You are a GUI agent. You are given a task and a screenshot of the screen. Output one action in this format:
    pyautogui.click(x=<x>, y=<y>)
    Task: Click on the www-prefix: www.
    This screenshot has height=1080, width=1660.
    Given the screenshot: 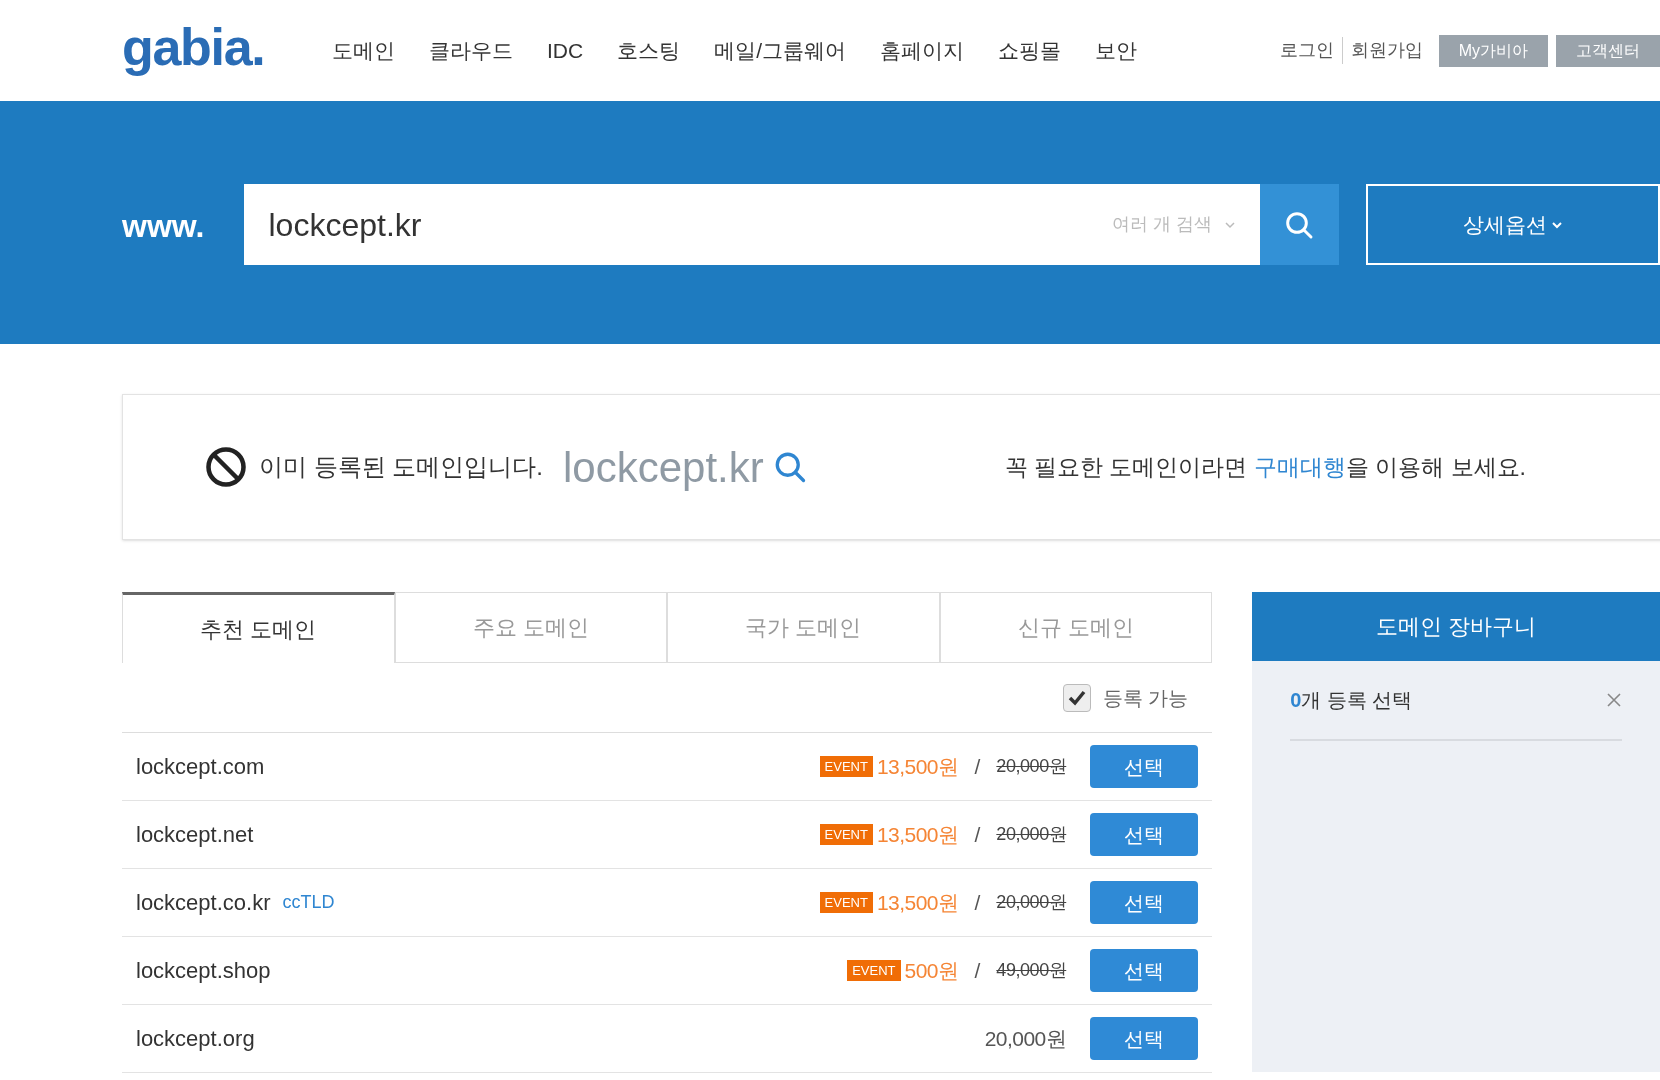 What is the action you would take?
    pyautogui.click(x=164, y=226)
    